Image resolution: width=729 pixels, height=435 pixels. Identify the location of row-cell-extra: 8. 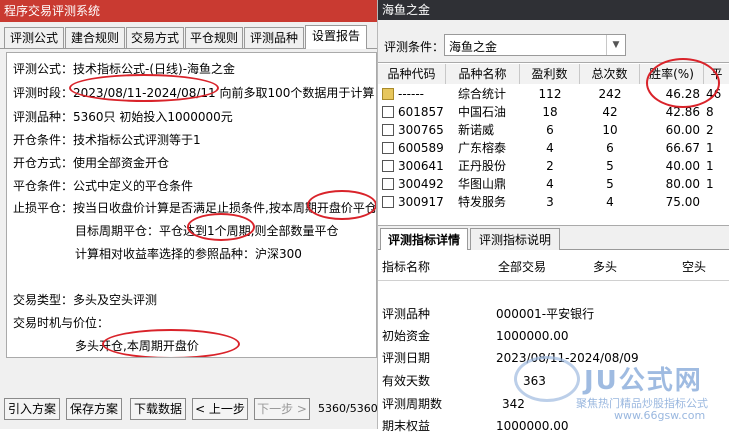
(710, 112).